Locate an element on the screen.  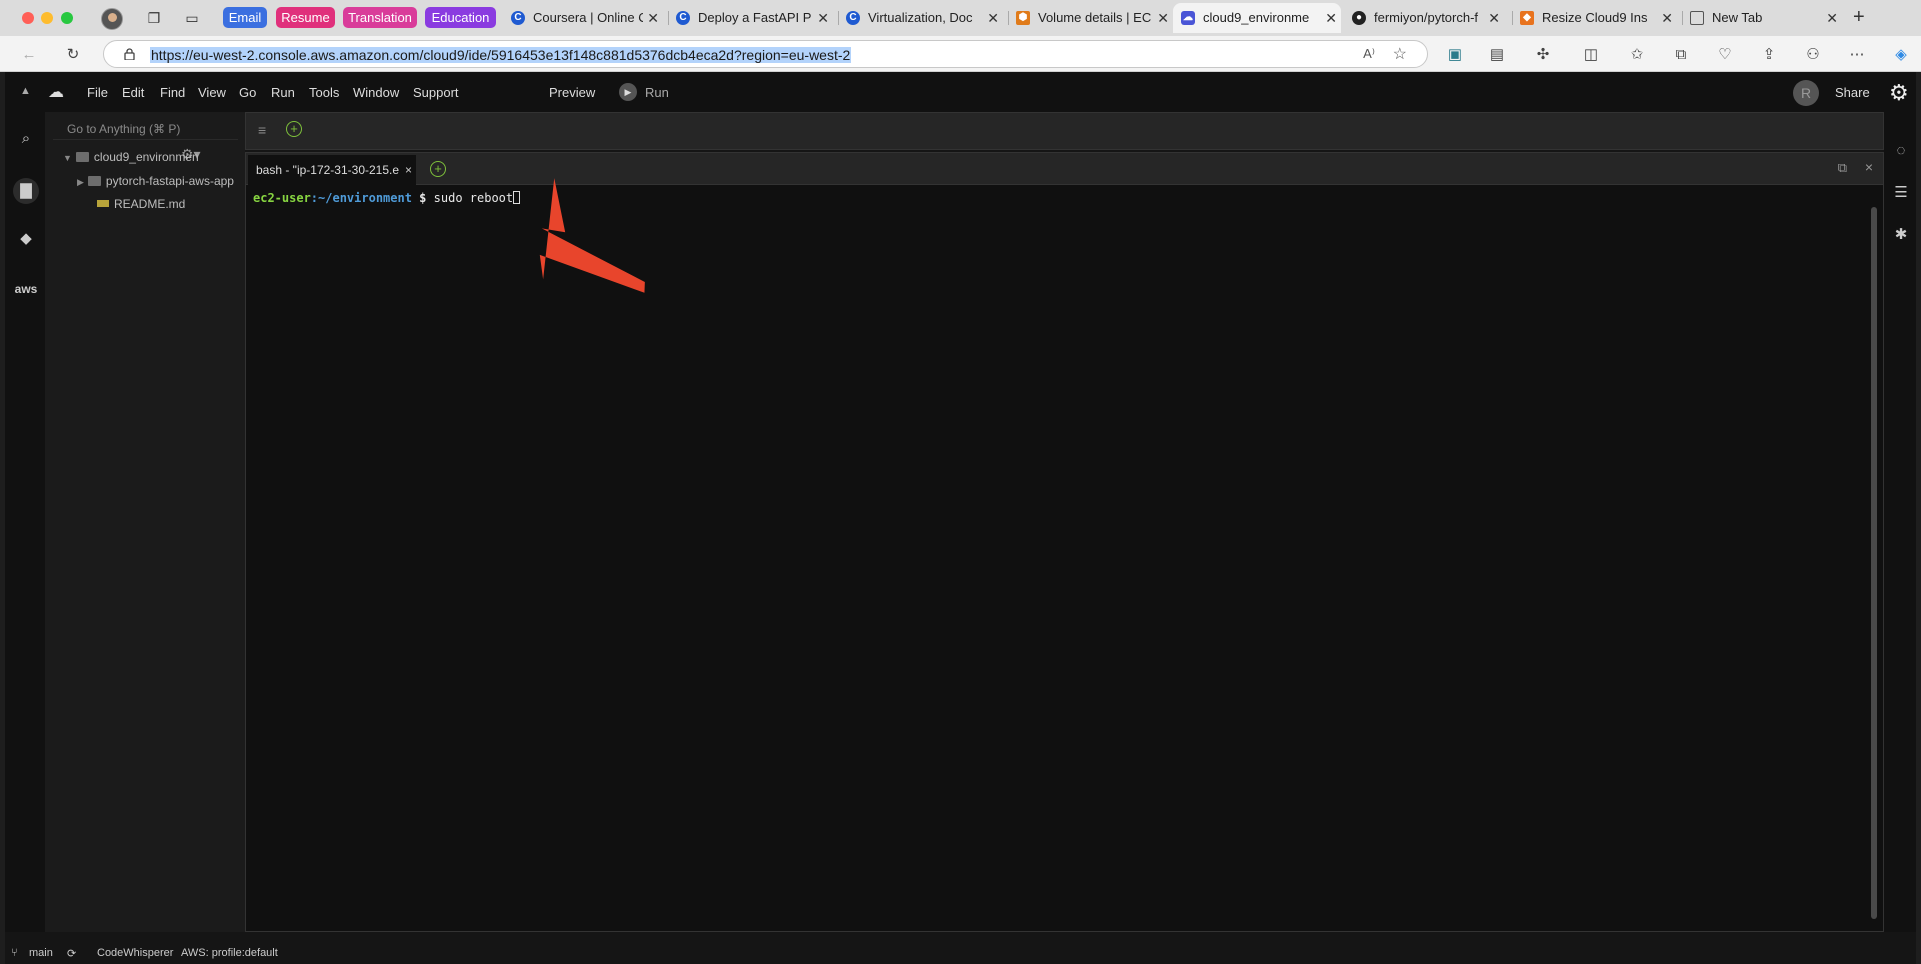
new-tab-plus-icon: + is located at coordinates (1859, 17).